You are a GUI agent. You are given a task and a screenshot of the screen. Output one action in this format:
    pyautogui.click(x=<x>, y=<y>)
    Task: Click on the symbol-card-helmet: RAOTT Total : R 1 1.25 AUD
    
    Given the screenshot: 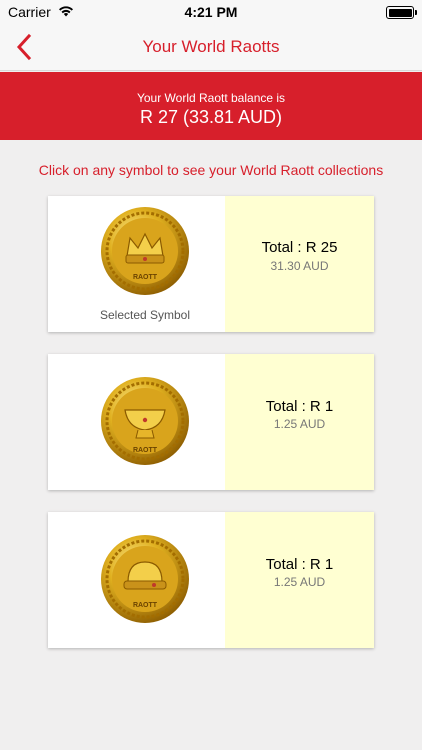 What is the action you would take?
    pyautogui.click(x=211, y=580)
    